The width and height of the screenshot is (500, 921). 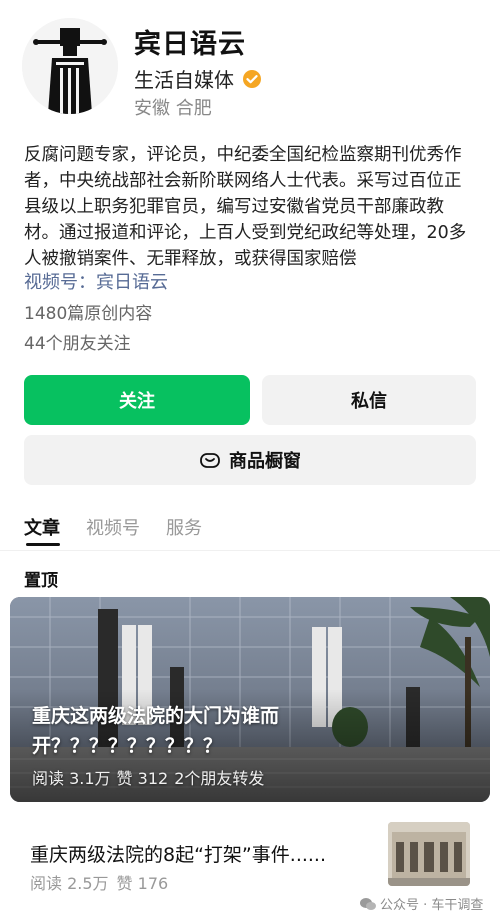 What do you see at coordinates (142, 883) in the screenshot?
I see `article-like-count: 赞 176` at bounding box center [142, 883].